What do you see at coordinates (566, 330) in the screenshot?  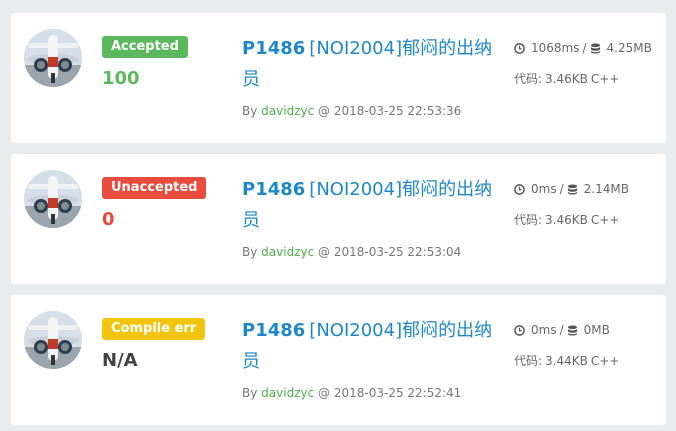 I see `resource-row: 0ms / 0MB` at bounding box center [566, 330].